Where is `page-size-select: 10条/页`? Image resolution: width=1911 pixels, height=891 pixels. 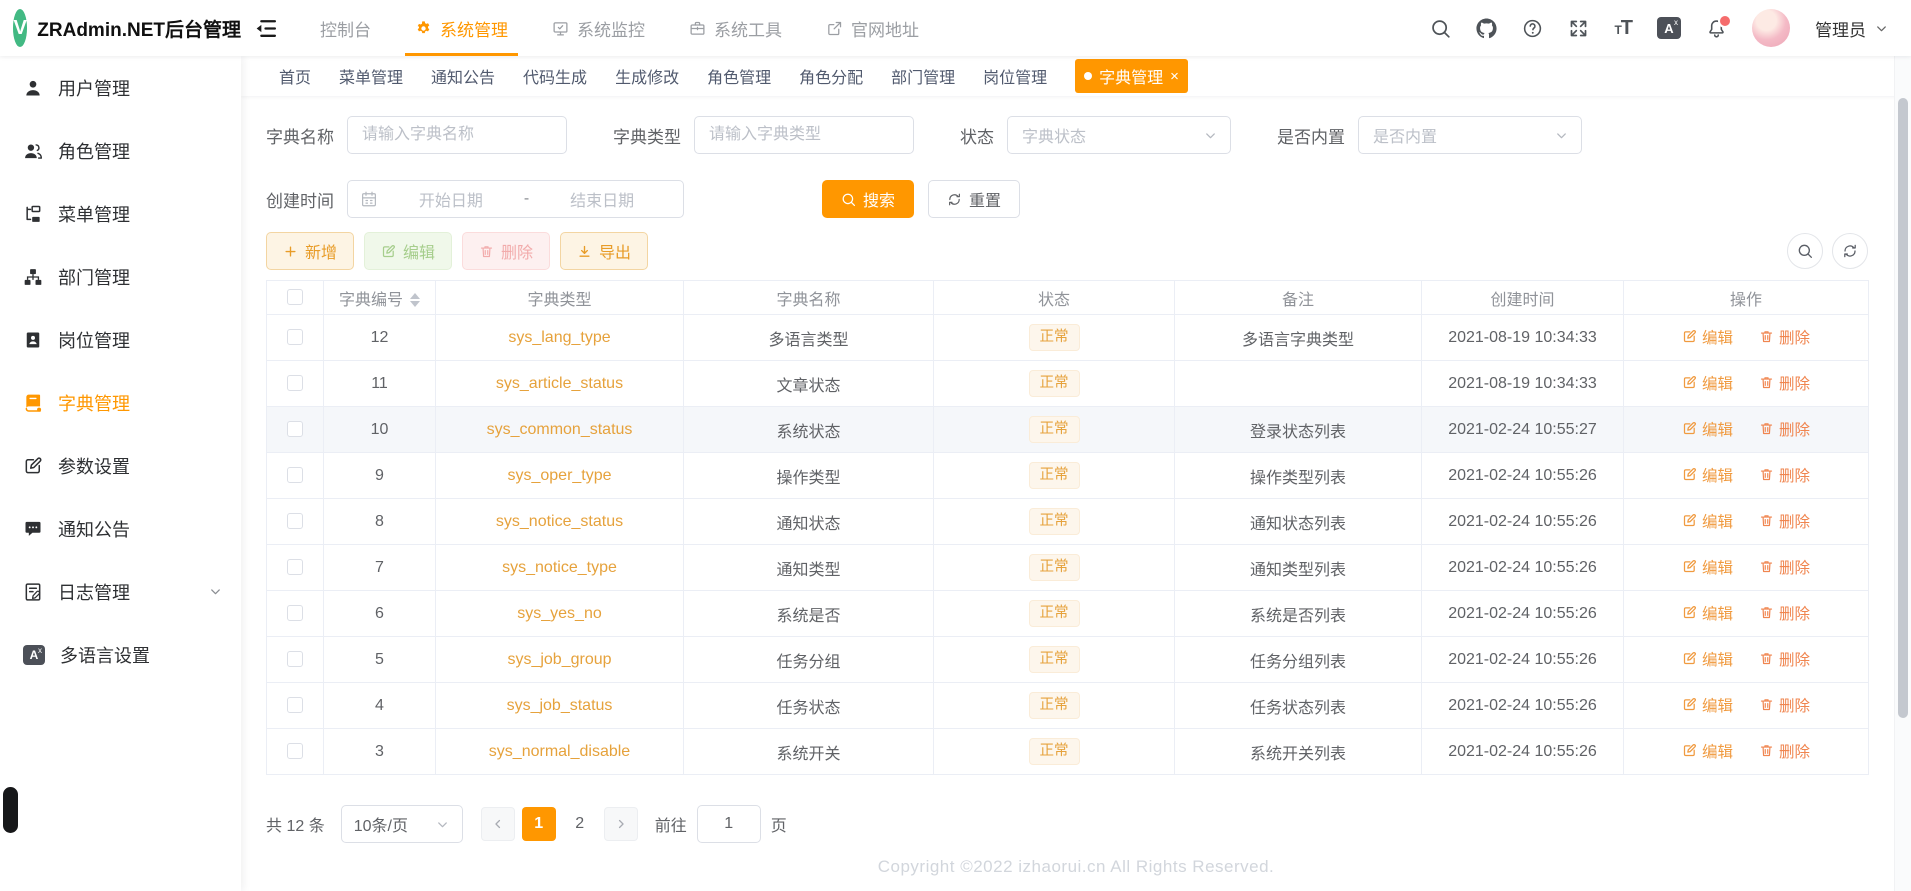 page-size-select: 10条/页 is located at coordinates (401, 824).